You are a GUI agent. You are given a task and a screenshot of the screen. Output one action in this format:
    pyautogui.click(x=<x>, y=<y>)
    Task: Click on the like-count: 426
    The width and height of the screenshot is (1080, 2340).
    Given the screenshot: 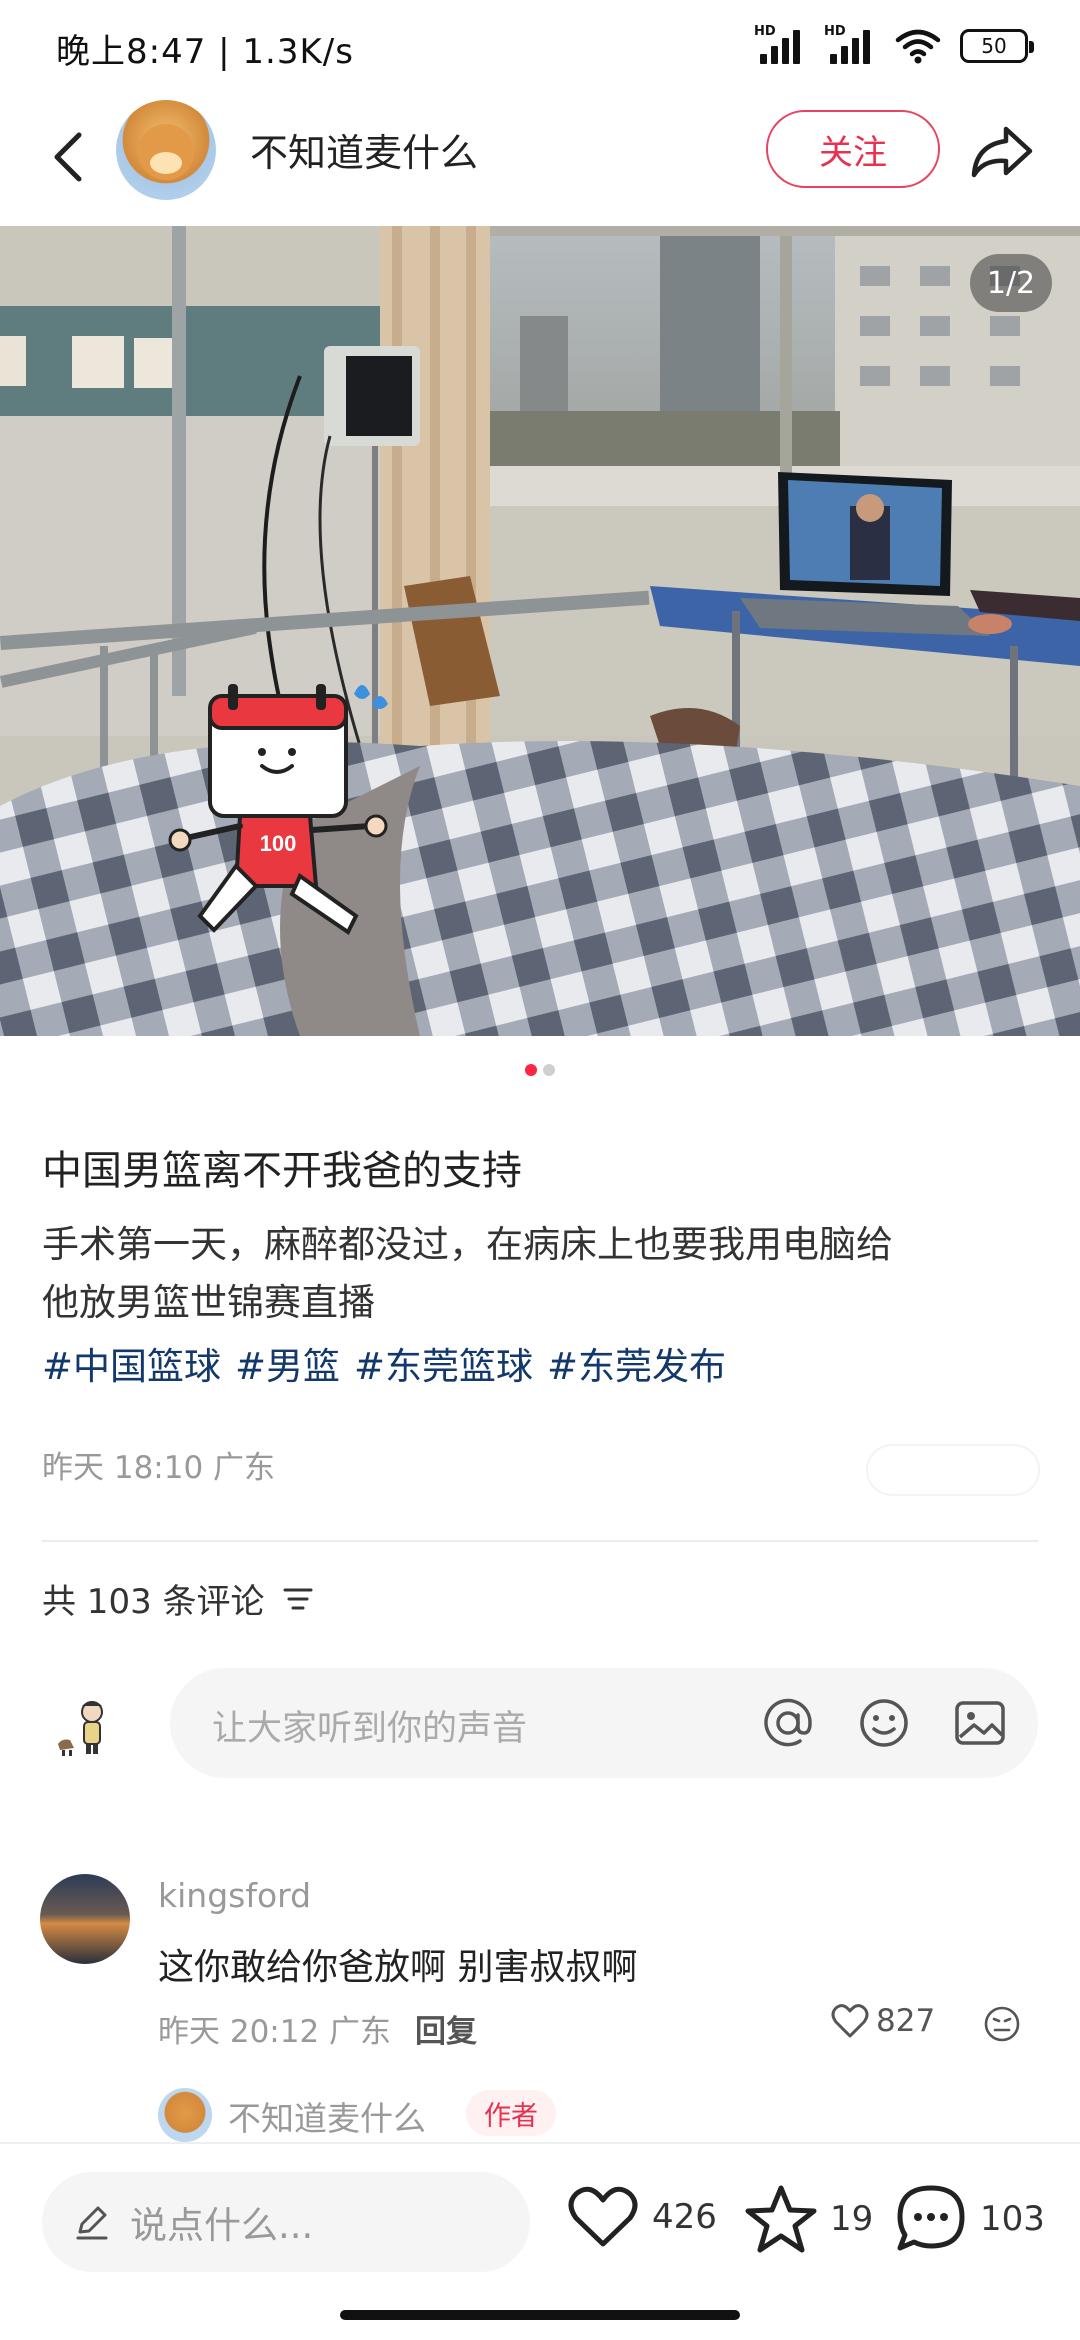 What is the action you would take?
    pyautogui.click(x=684, y=2217)
    